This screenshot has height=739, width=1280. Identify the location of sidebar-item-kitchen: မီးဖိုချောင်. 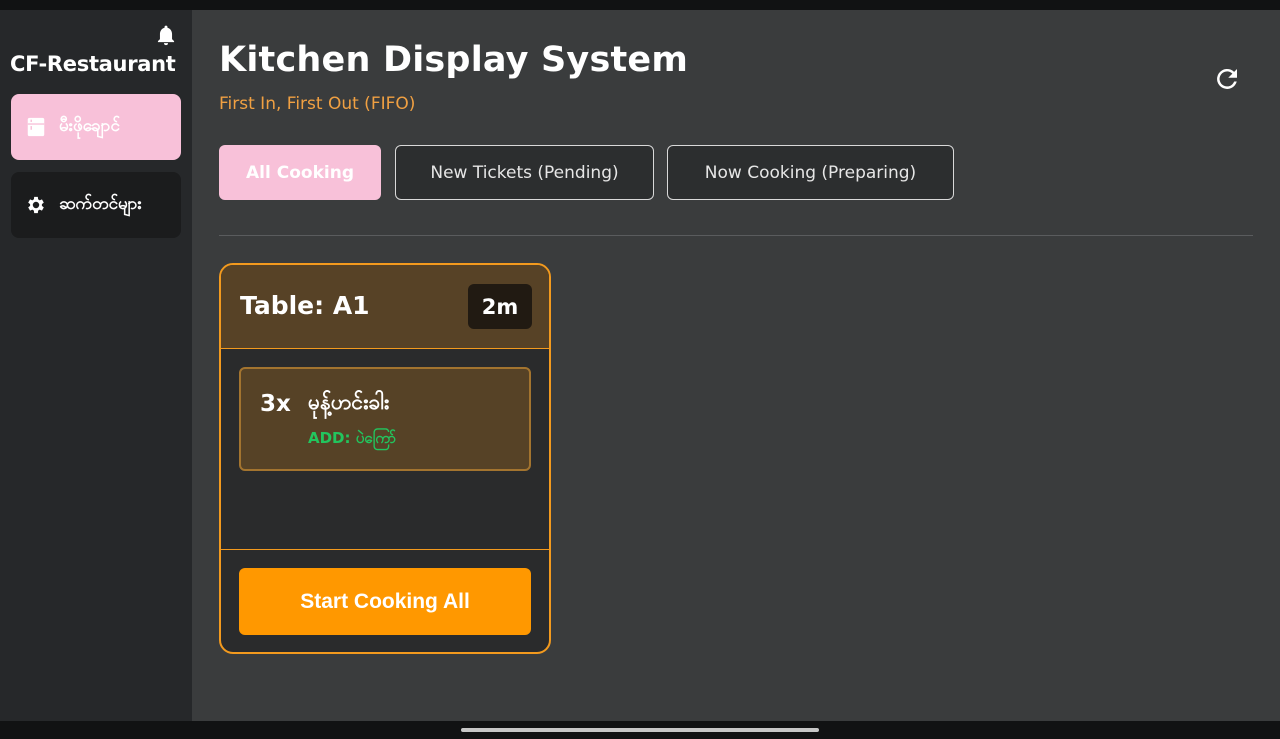
(96, 127).